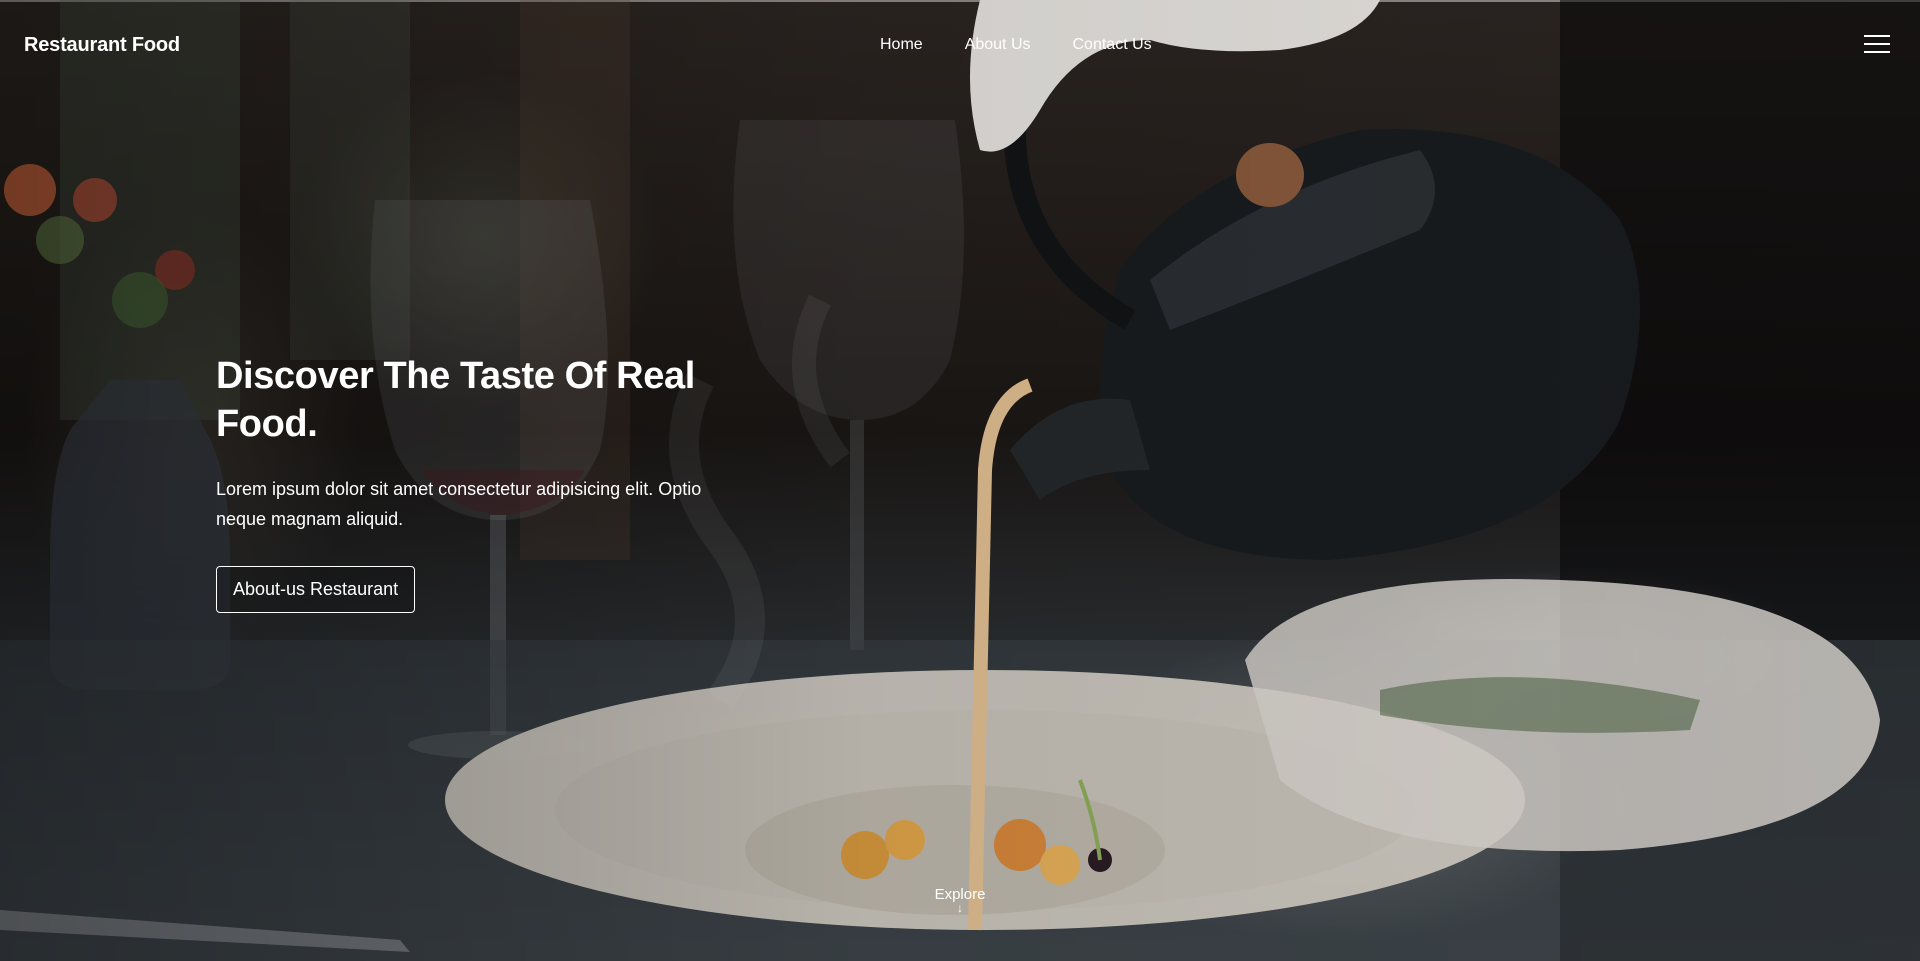 This screenshot has height=961, width=1920. I want to click on arrow-down-icon: ↓, so click(960, 908).